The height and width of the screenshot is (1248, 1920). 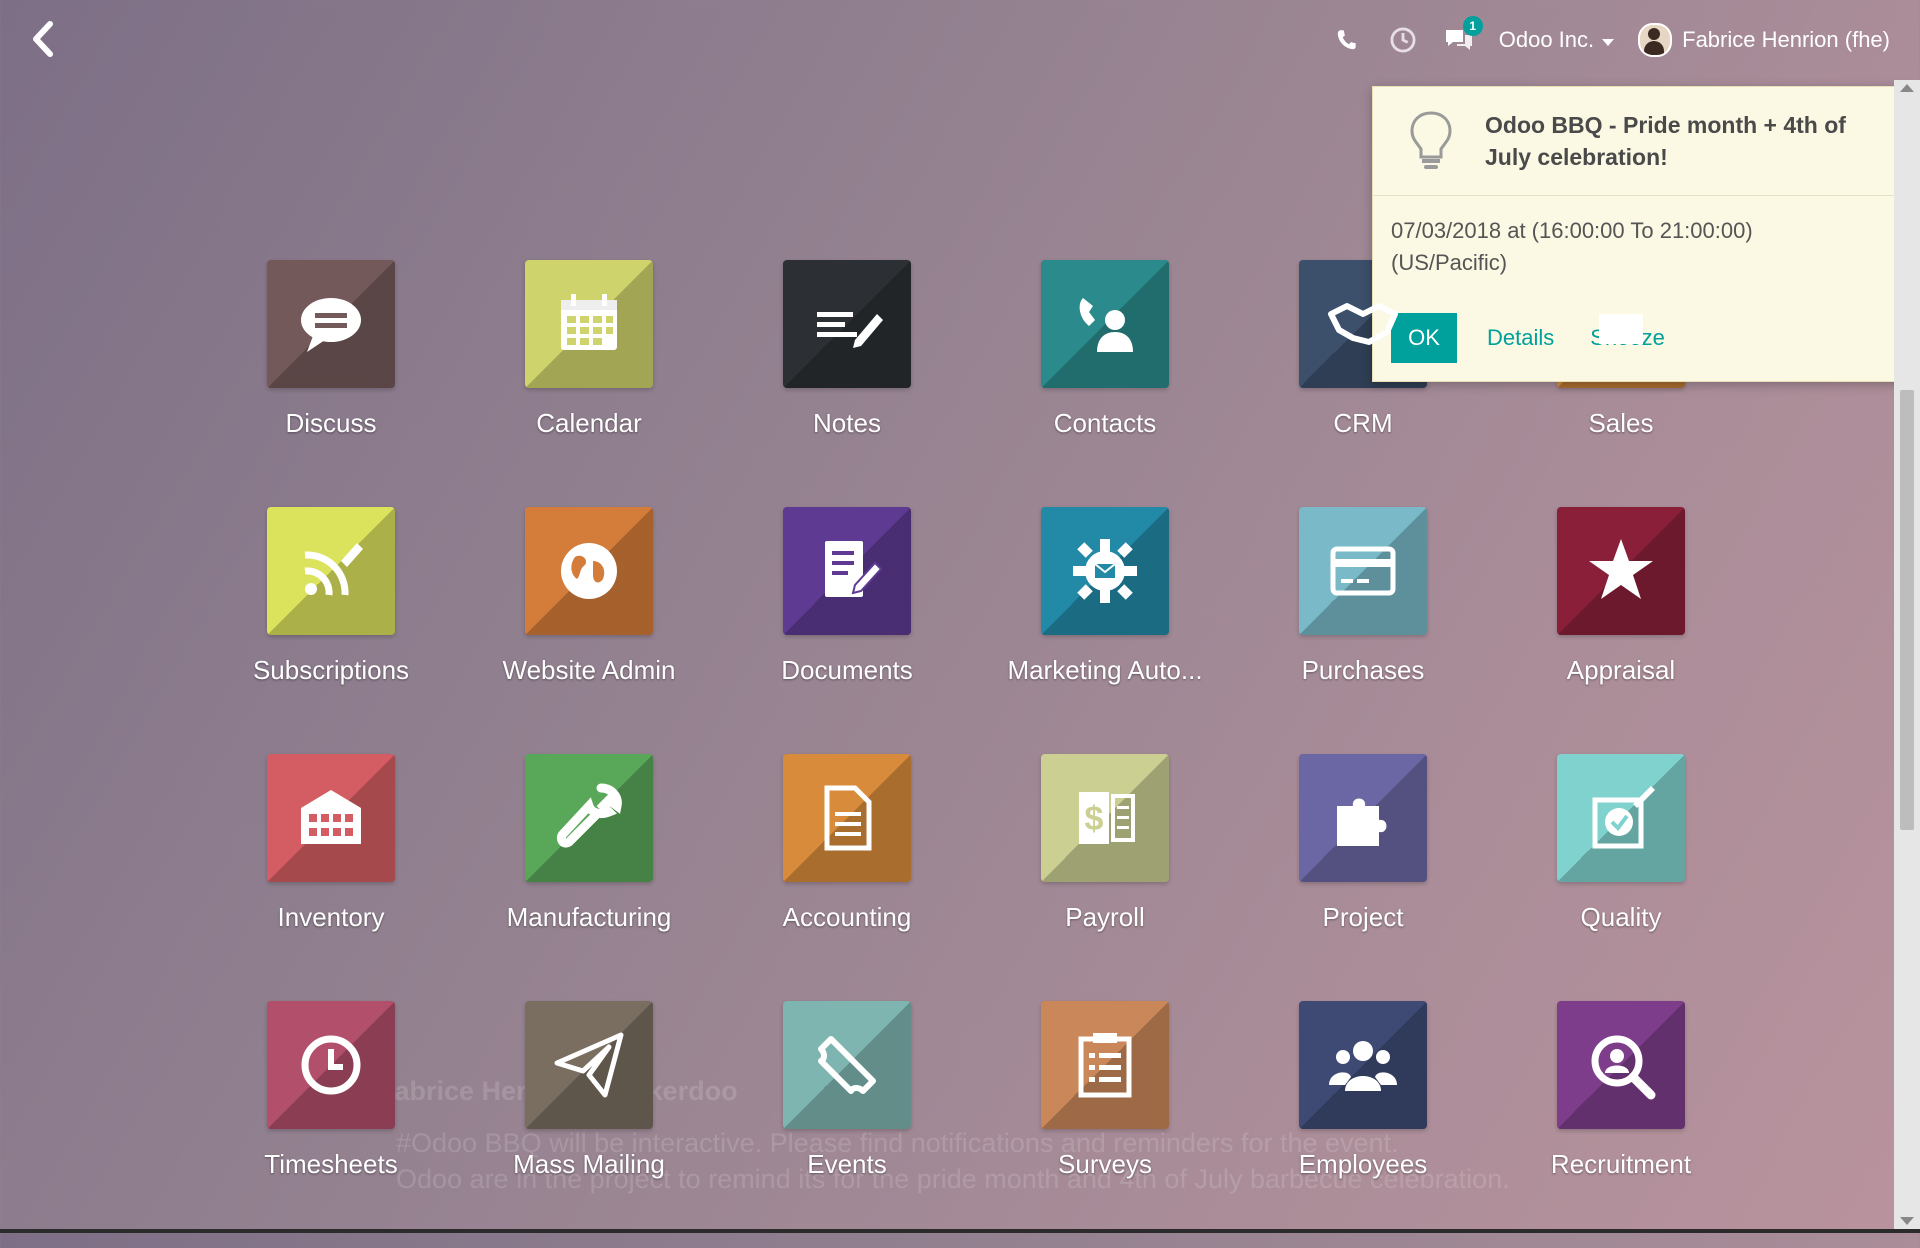 I want to click on puzzle-icon, so click(x=1363, y=818).